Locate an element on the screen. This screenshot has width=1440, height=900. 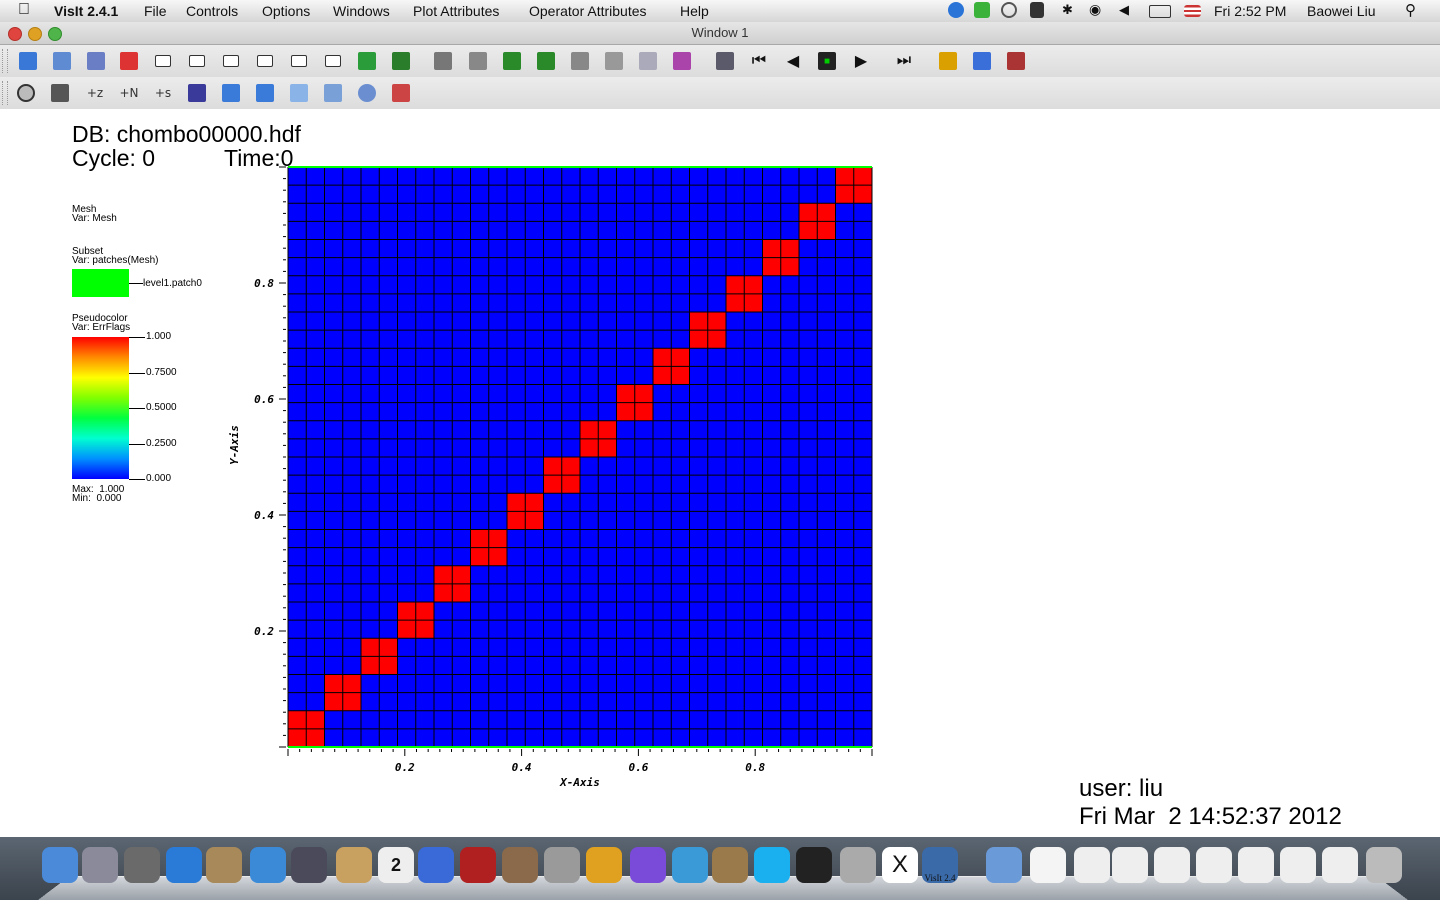
menu-file: File is located at coordinates (155, 11).